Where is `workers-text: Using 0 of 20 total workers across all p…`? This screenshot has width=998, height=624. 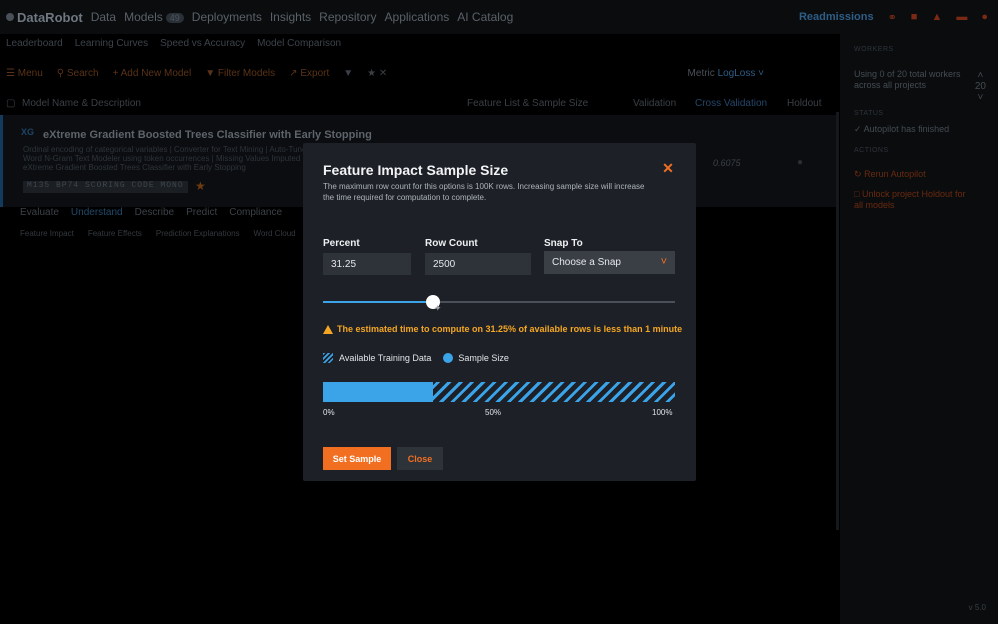
workers-text: Using 0 of 20 total workers across all p… is located at coordinates (907, 79).